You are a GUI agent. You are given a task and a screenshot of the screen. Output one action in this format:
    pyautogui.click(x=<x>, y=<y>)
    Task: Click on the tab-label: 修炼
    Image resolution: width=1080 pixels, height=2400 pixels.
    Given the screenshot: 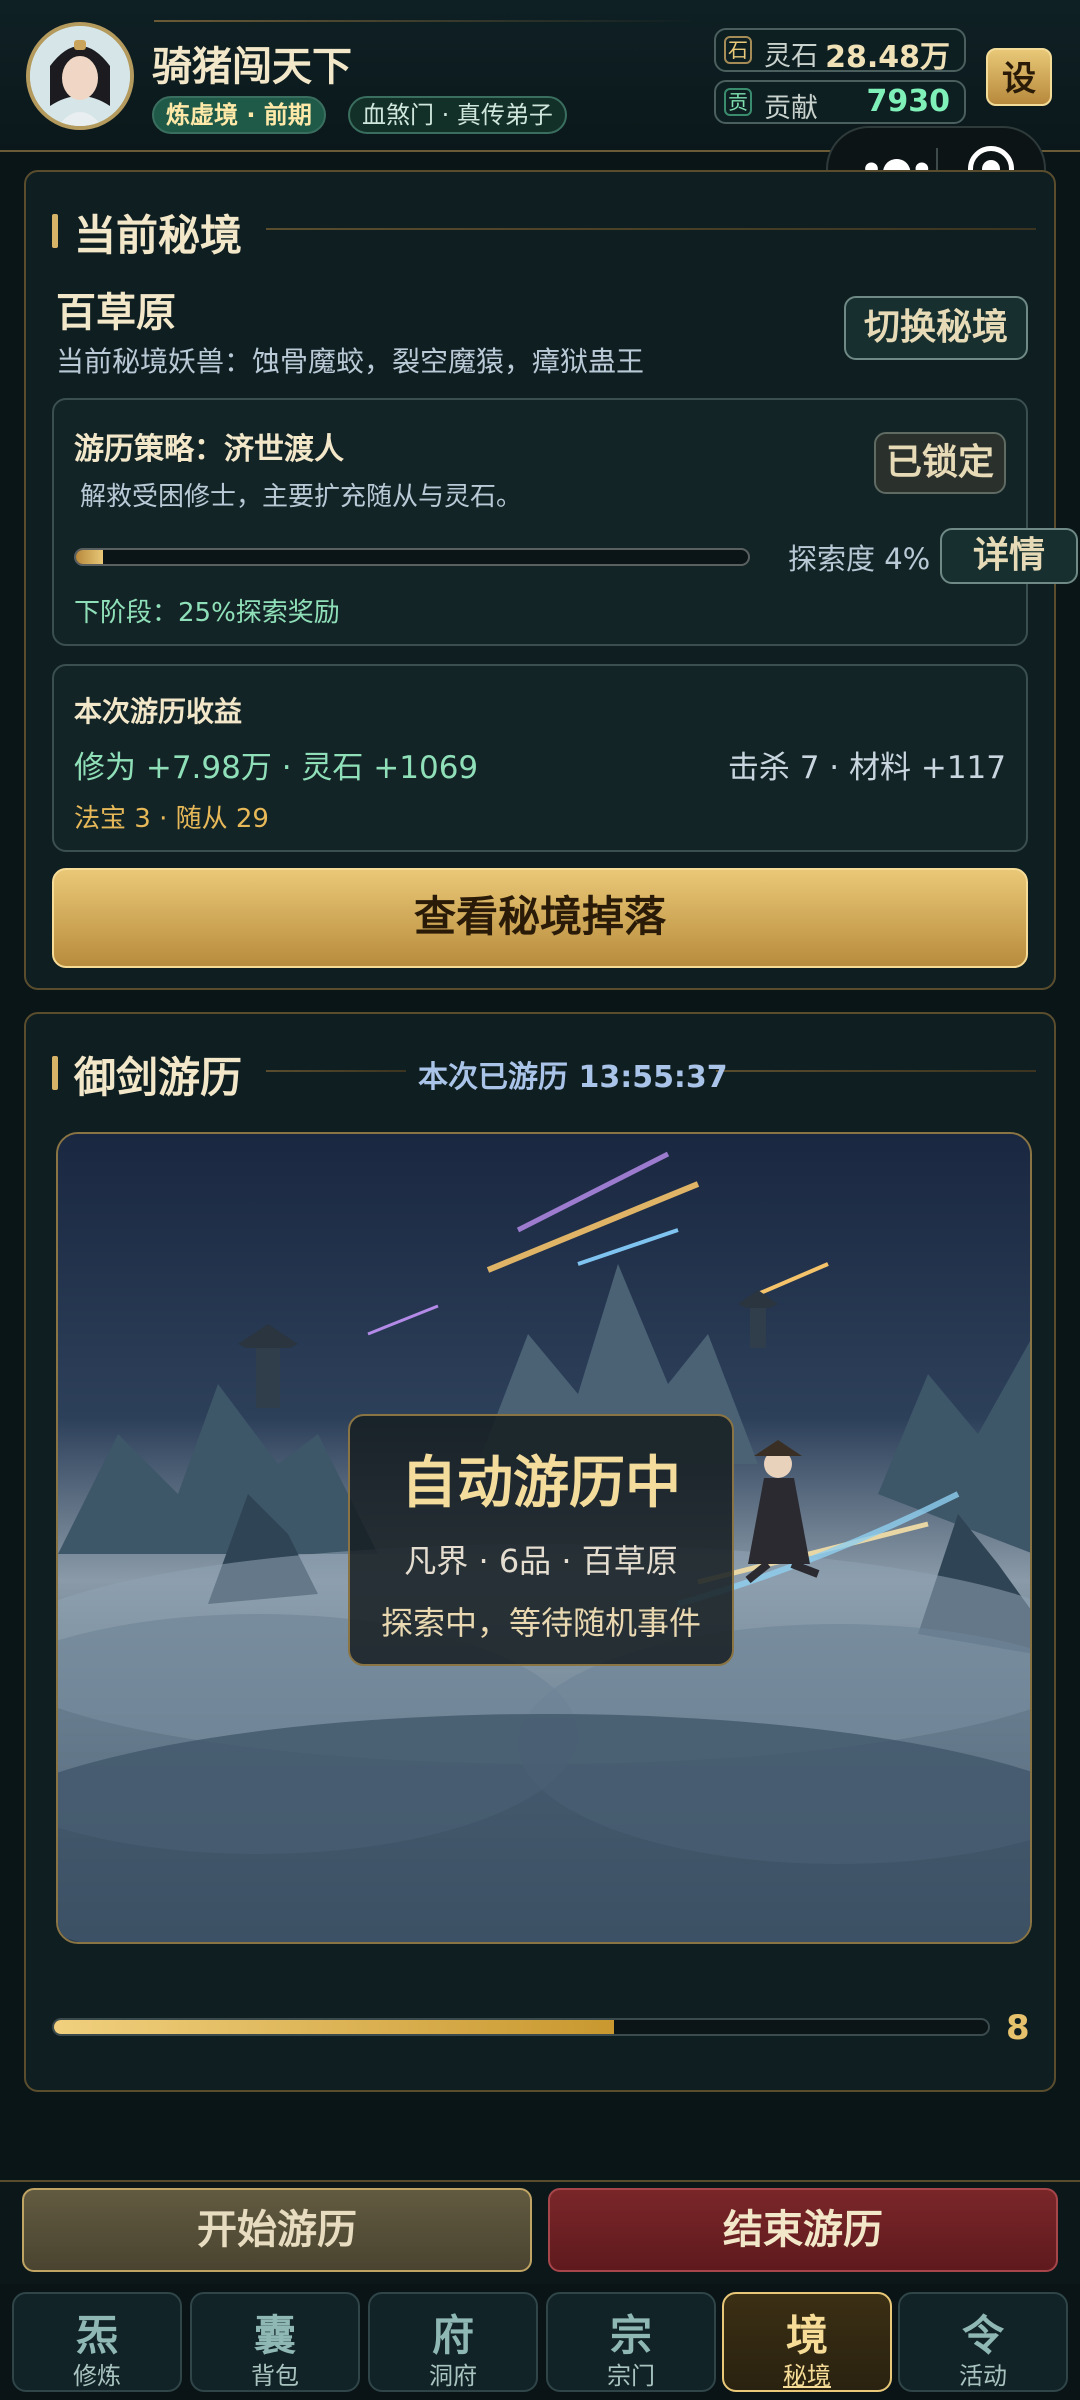 What is the action you would take?
    pyautogui.click(x=97, y=2376)
    